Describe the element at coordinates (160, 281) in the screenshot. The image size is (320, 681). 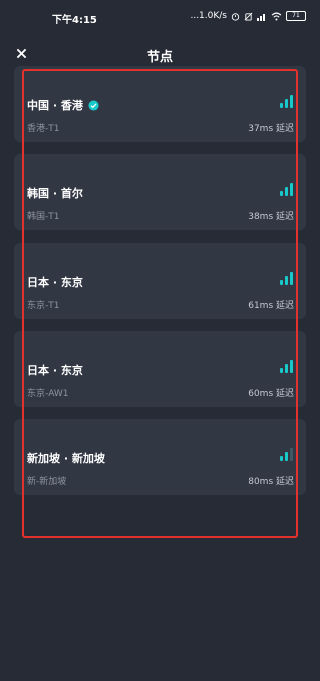
I see `node-item: 日本 · 东京 东京-T1 61ms 延迟` at that location.